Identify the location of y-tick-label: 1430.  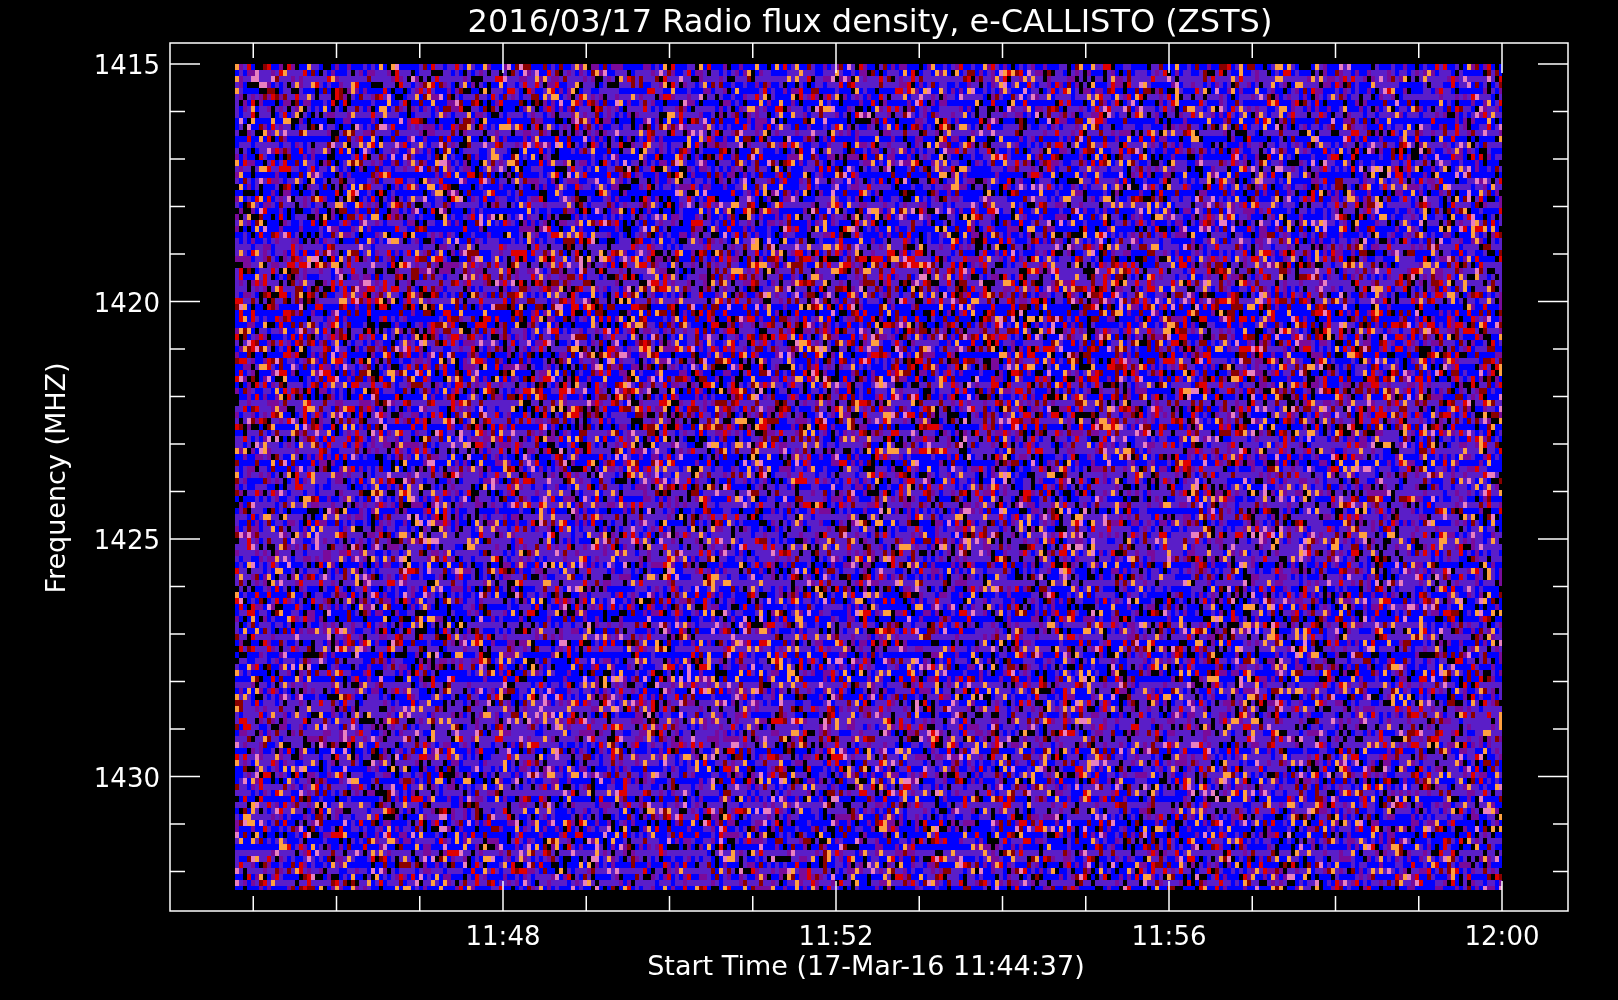
(126, 777).